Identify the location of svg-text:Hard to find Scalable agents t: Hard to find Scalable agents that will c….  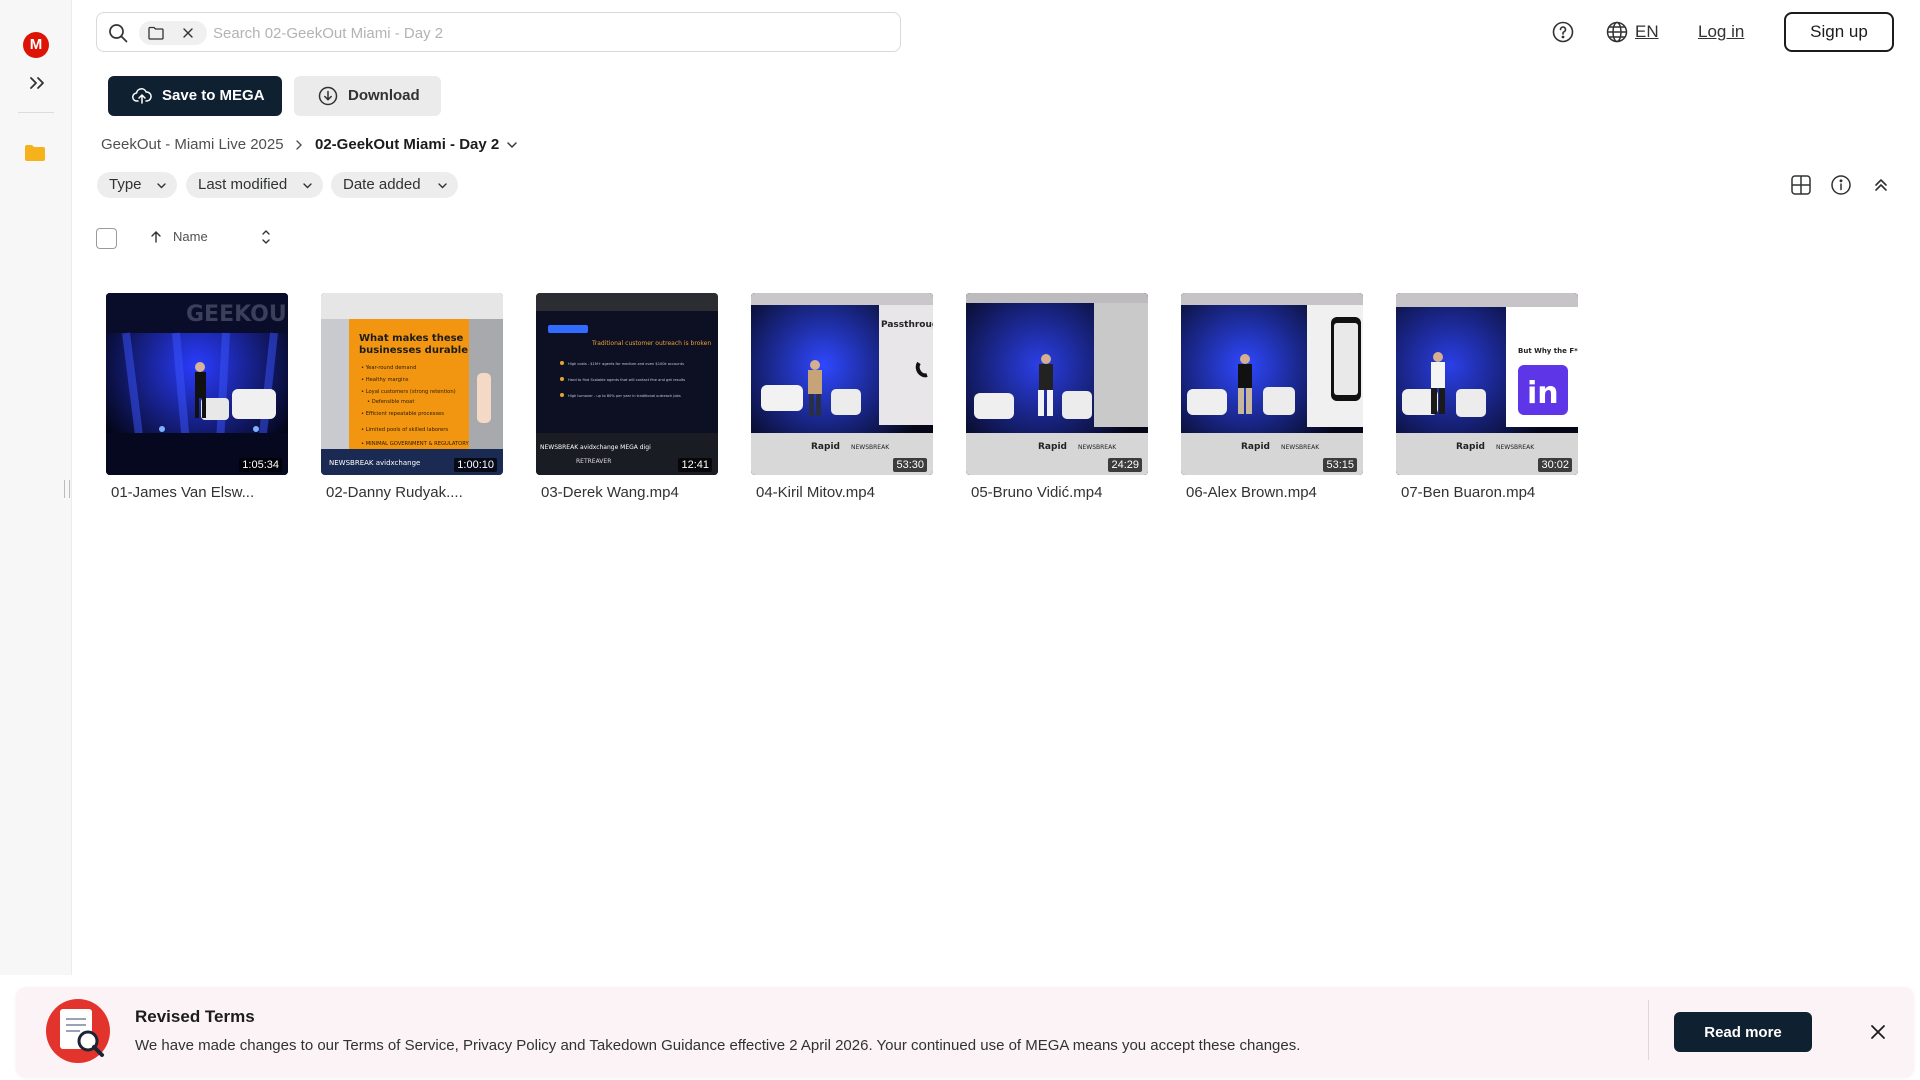
(626, 380).